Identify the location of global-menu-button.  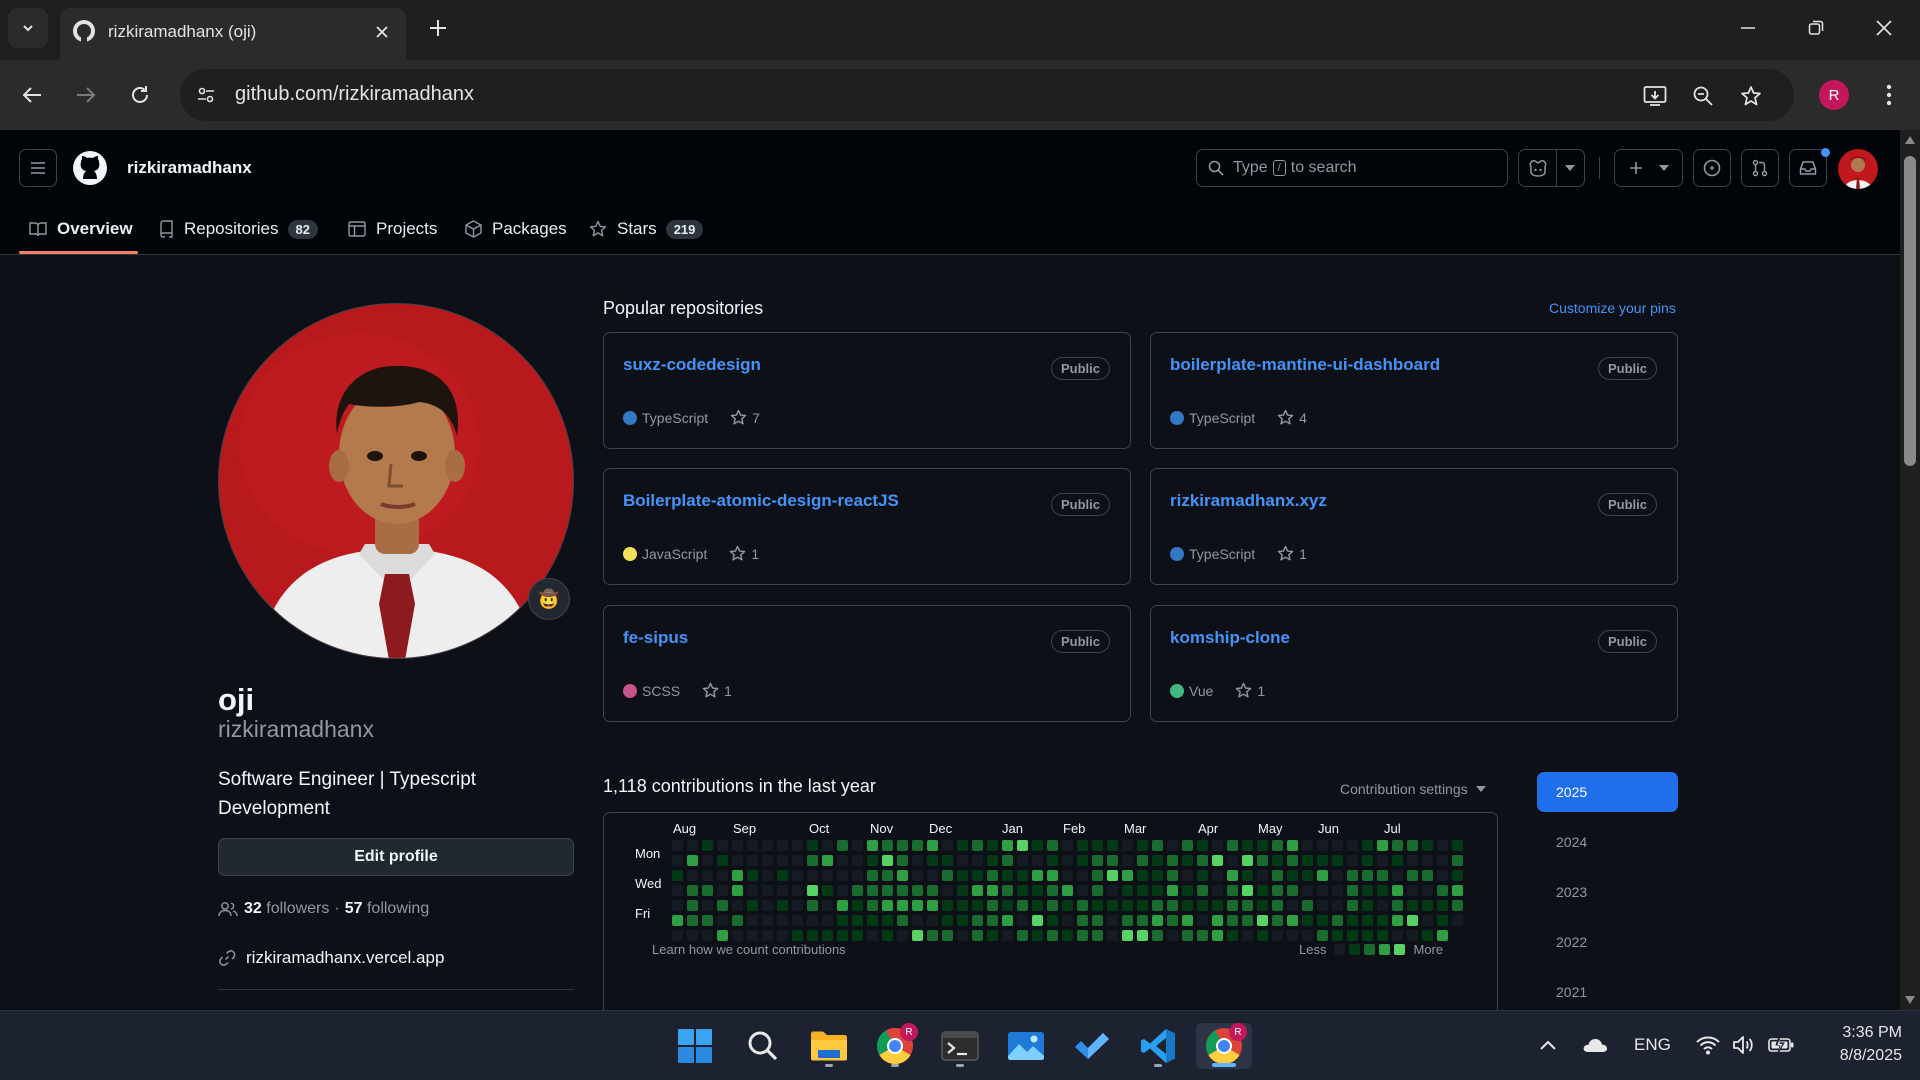
(38, 168).